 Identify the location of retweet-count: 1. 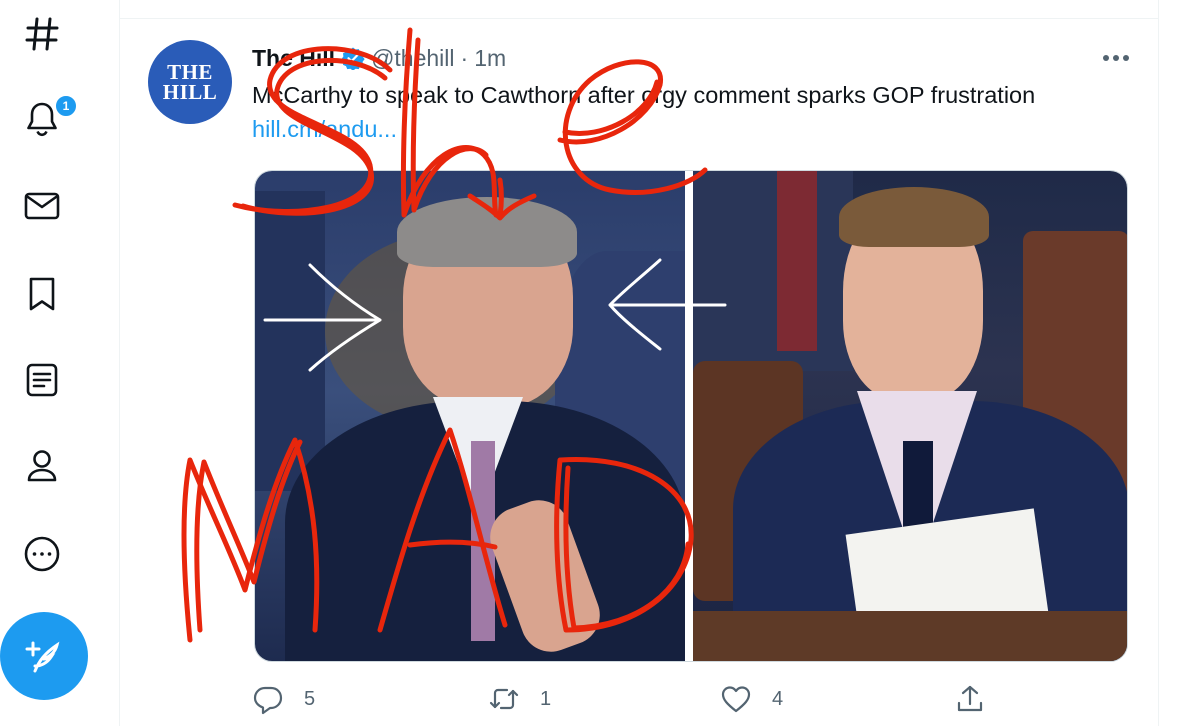
(546, 698).